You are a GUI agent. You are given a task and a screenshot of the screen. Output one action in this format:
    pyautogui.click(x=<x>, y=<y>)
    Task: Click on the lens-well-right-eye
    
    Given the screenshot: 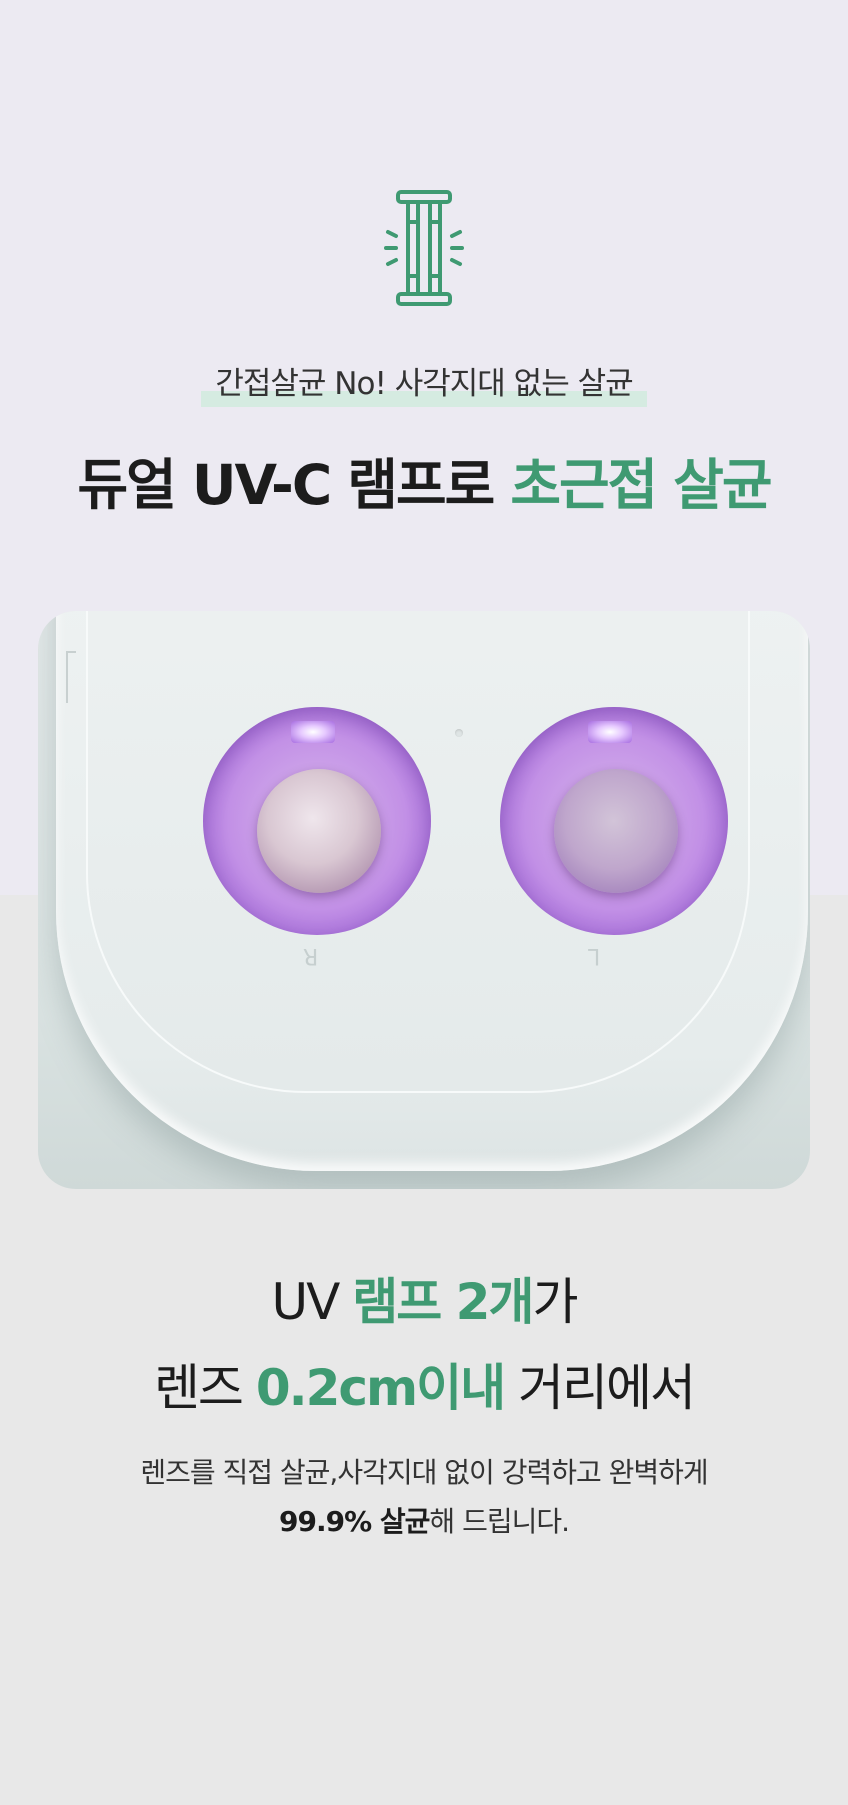 What is the action you would take?
    pyautogui.click(x=317, y=821)
    